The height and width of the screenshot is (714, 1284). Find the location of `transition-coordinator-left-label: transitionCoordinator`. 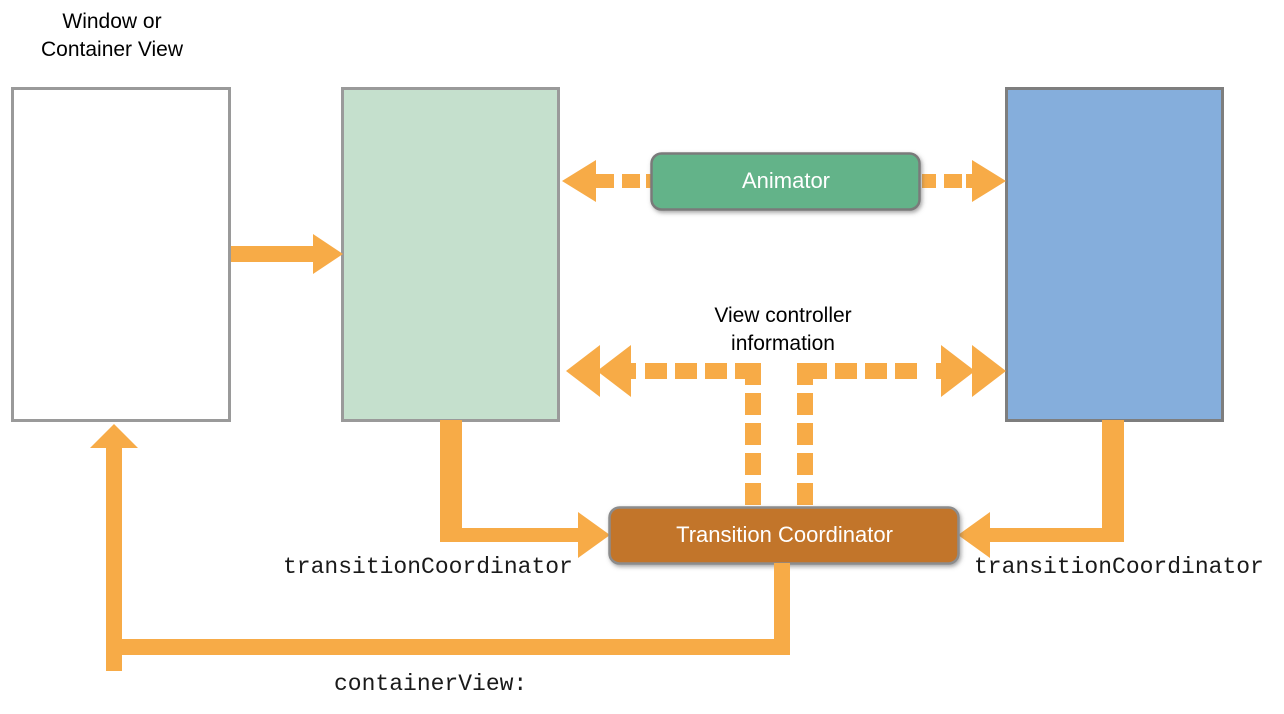

transition-coordinator-left-label: transitionCoordinator is located at coordinates (428, 567).